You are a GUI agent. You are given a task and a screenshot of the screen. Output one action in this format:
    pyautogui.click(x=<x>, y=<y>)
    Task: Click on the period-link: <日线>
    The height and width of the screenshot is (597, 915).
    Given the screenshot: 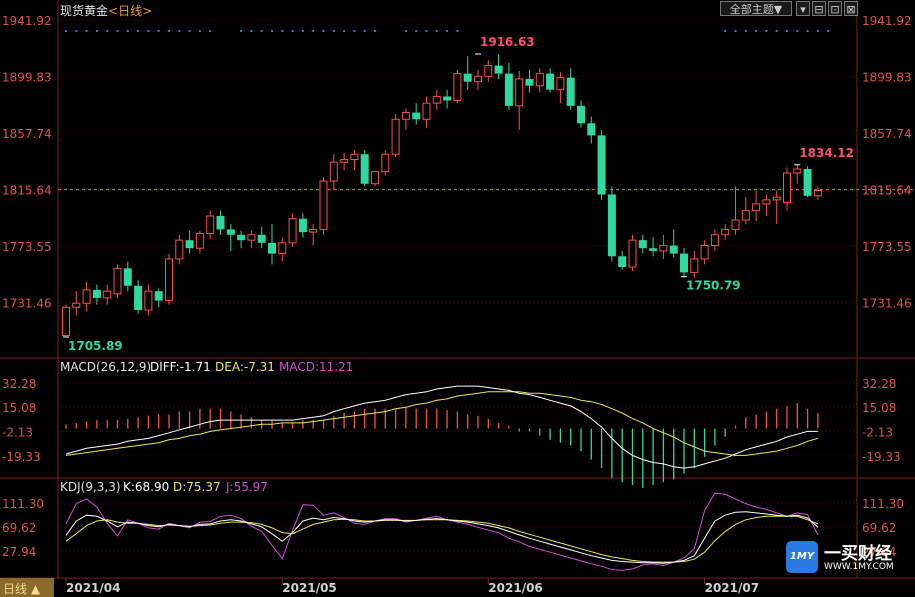 What is the action you would take?
    pyautogui.click(x=130, y=11)
    